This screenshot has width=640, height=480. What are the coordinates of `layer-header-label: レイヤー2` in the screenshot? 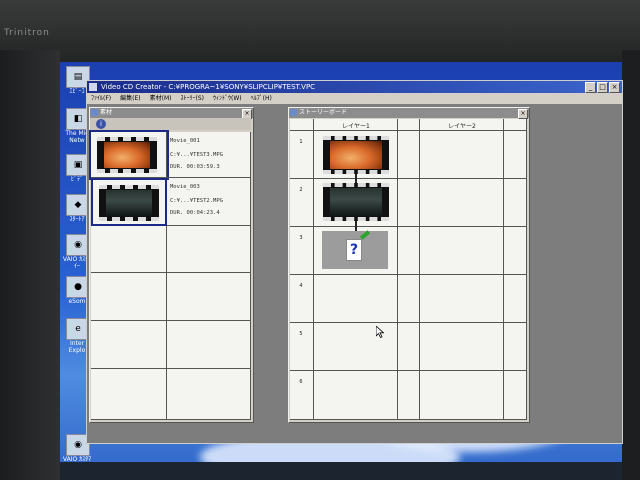 It's located at (462, 126).